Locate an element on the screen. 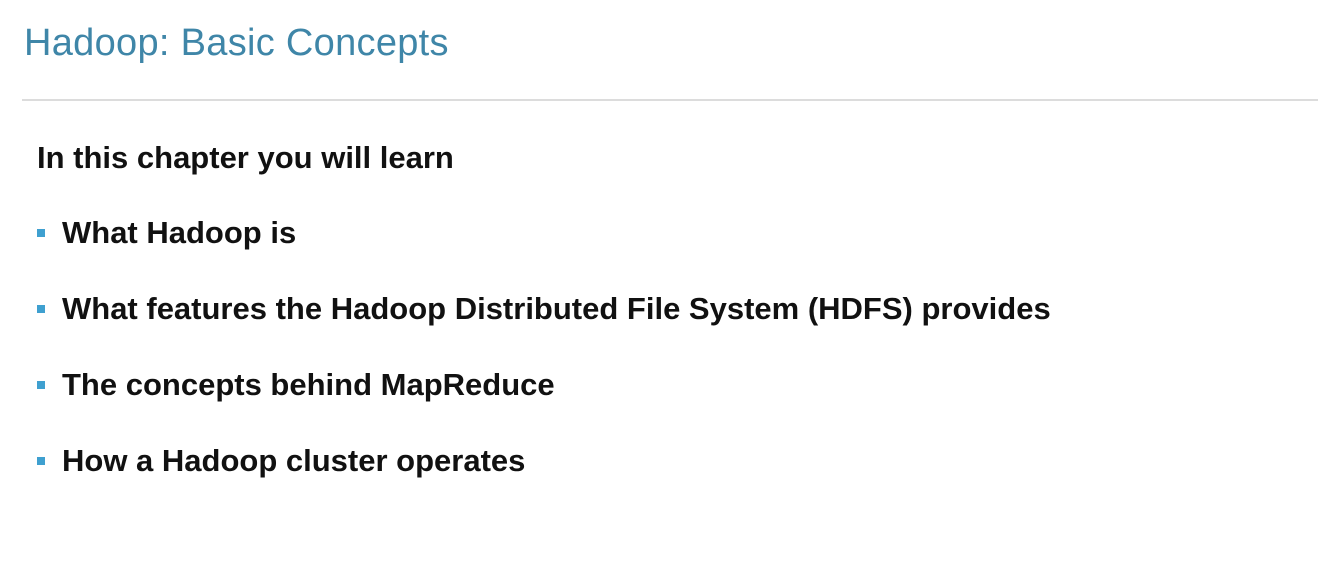  intro-text: In this chapter you will learn is located at coordinates (245, 157).